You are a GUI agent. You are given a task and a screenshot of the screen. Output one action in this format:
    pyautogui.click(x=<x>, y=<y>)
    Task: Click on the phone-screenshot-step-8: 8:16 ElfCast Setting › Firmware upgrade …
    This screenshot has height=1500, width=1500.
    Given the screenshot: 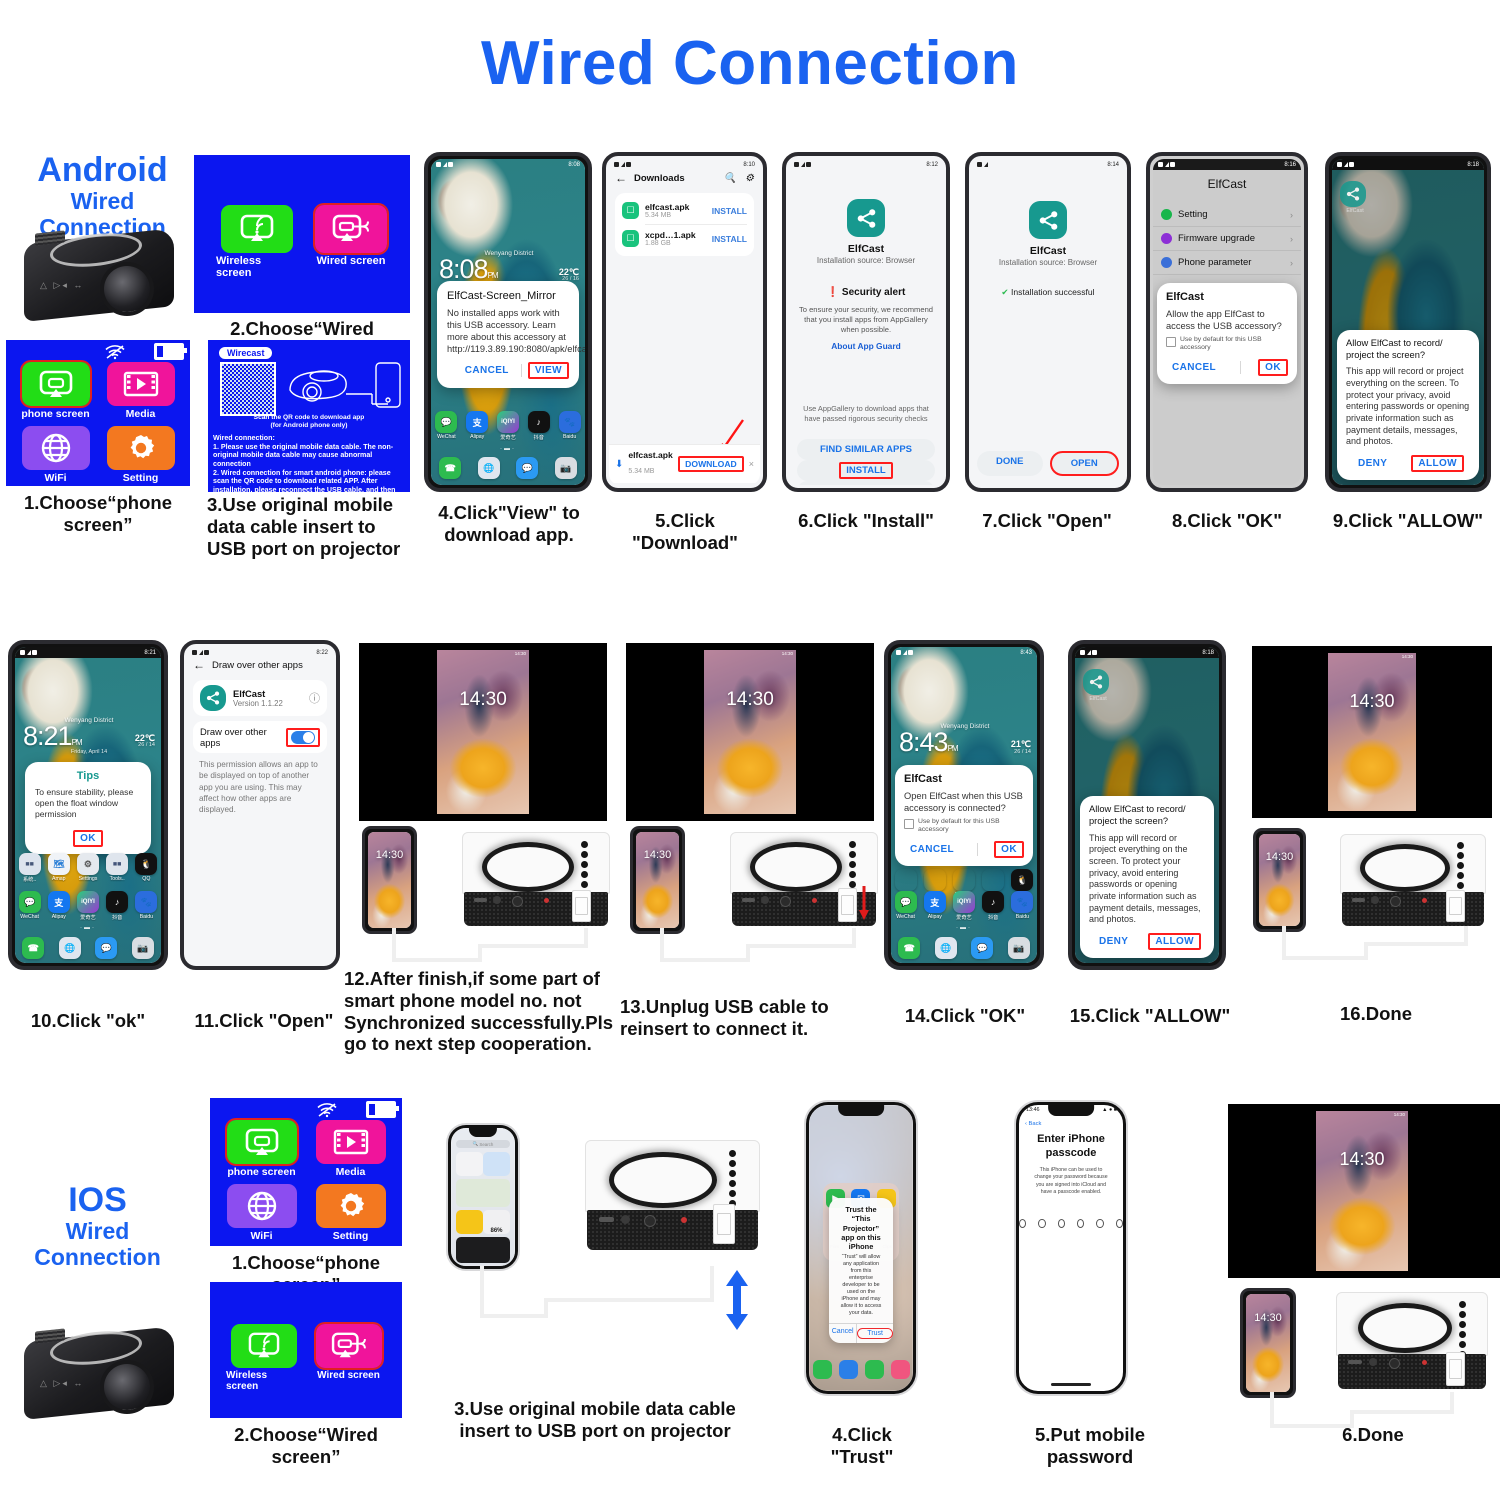 What is the action you would take?
    pyautogui.click(x=1227, y=322)
    